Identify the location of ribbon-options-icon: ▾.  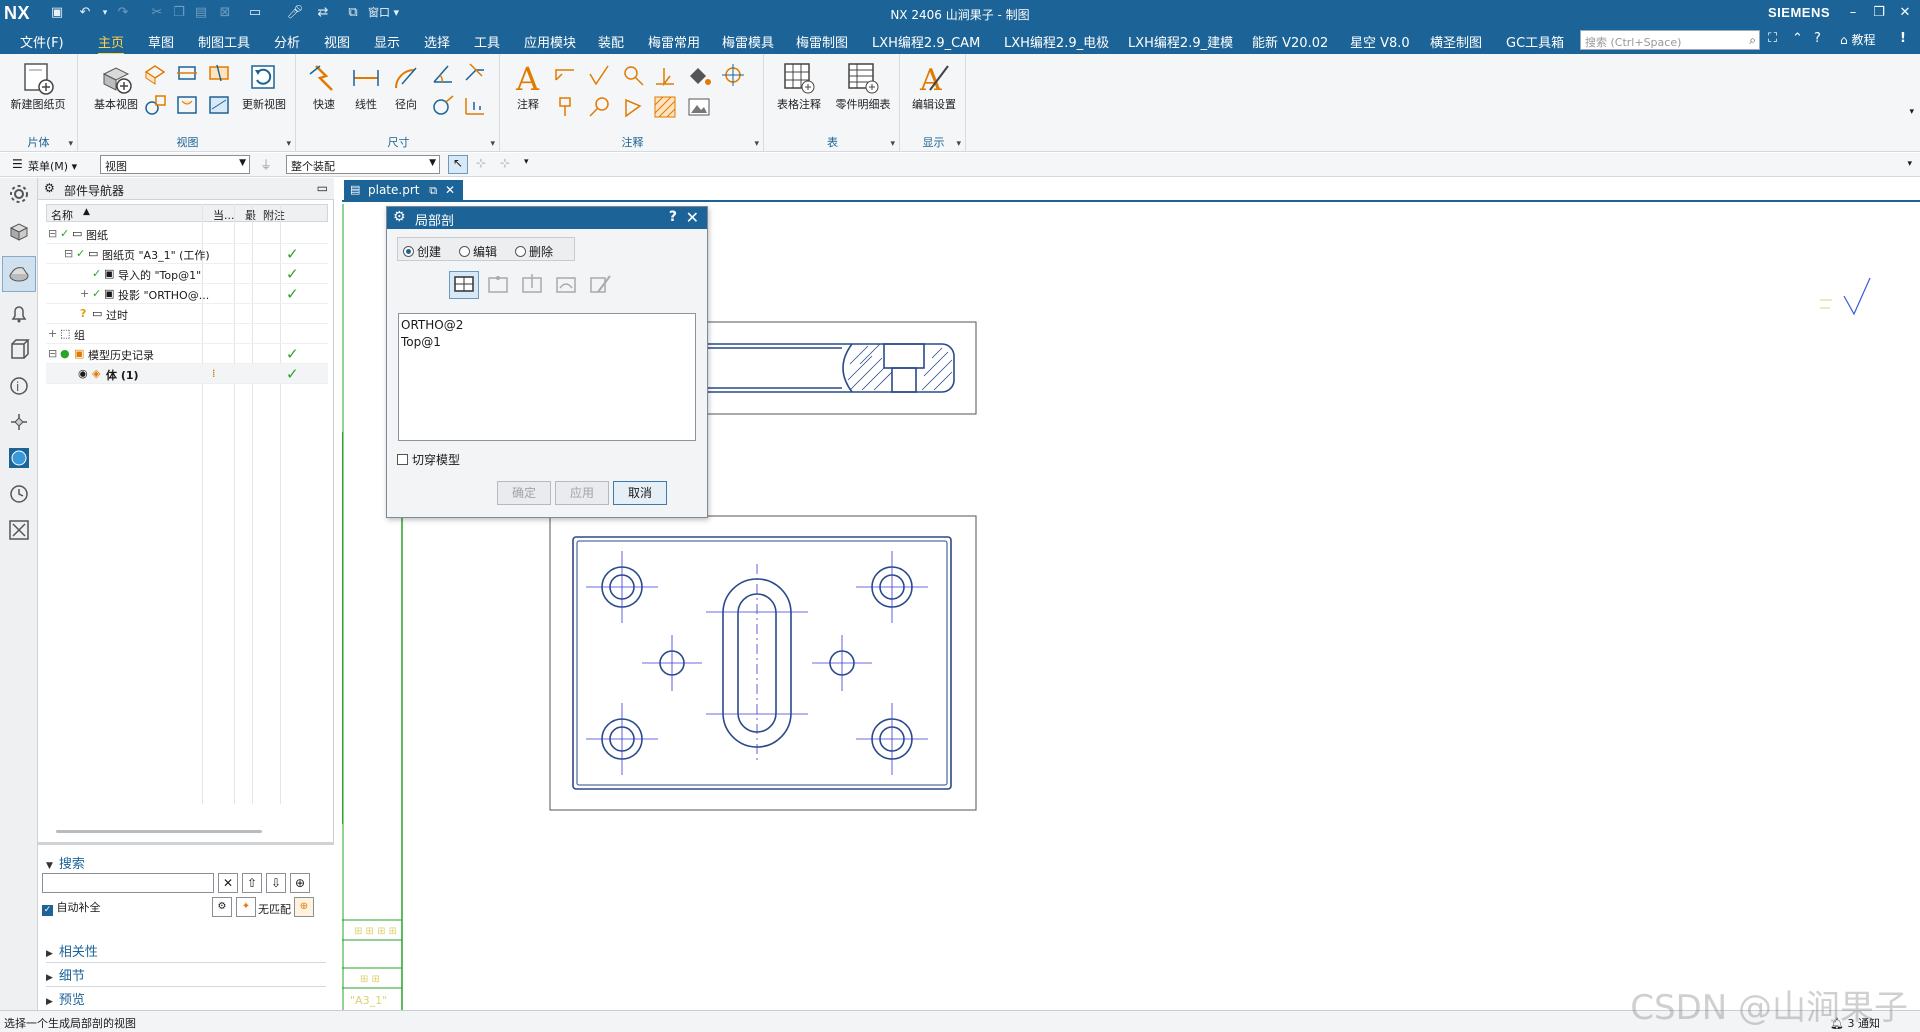
(1911, 112).